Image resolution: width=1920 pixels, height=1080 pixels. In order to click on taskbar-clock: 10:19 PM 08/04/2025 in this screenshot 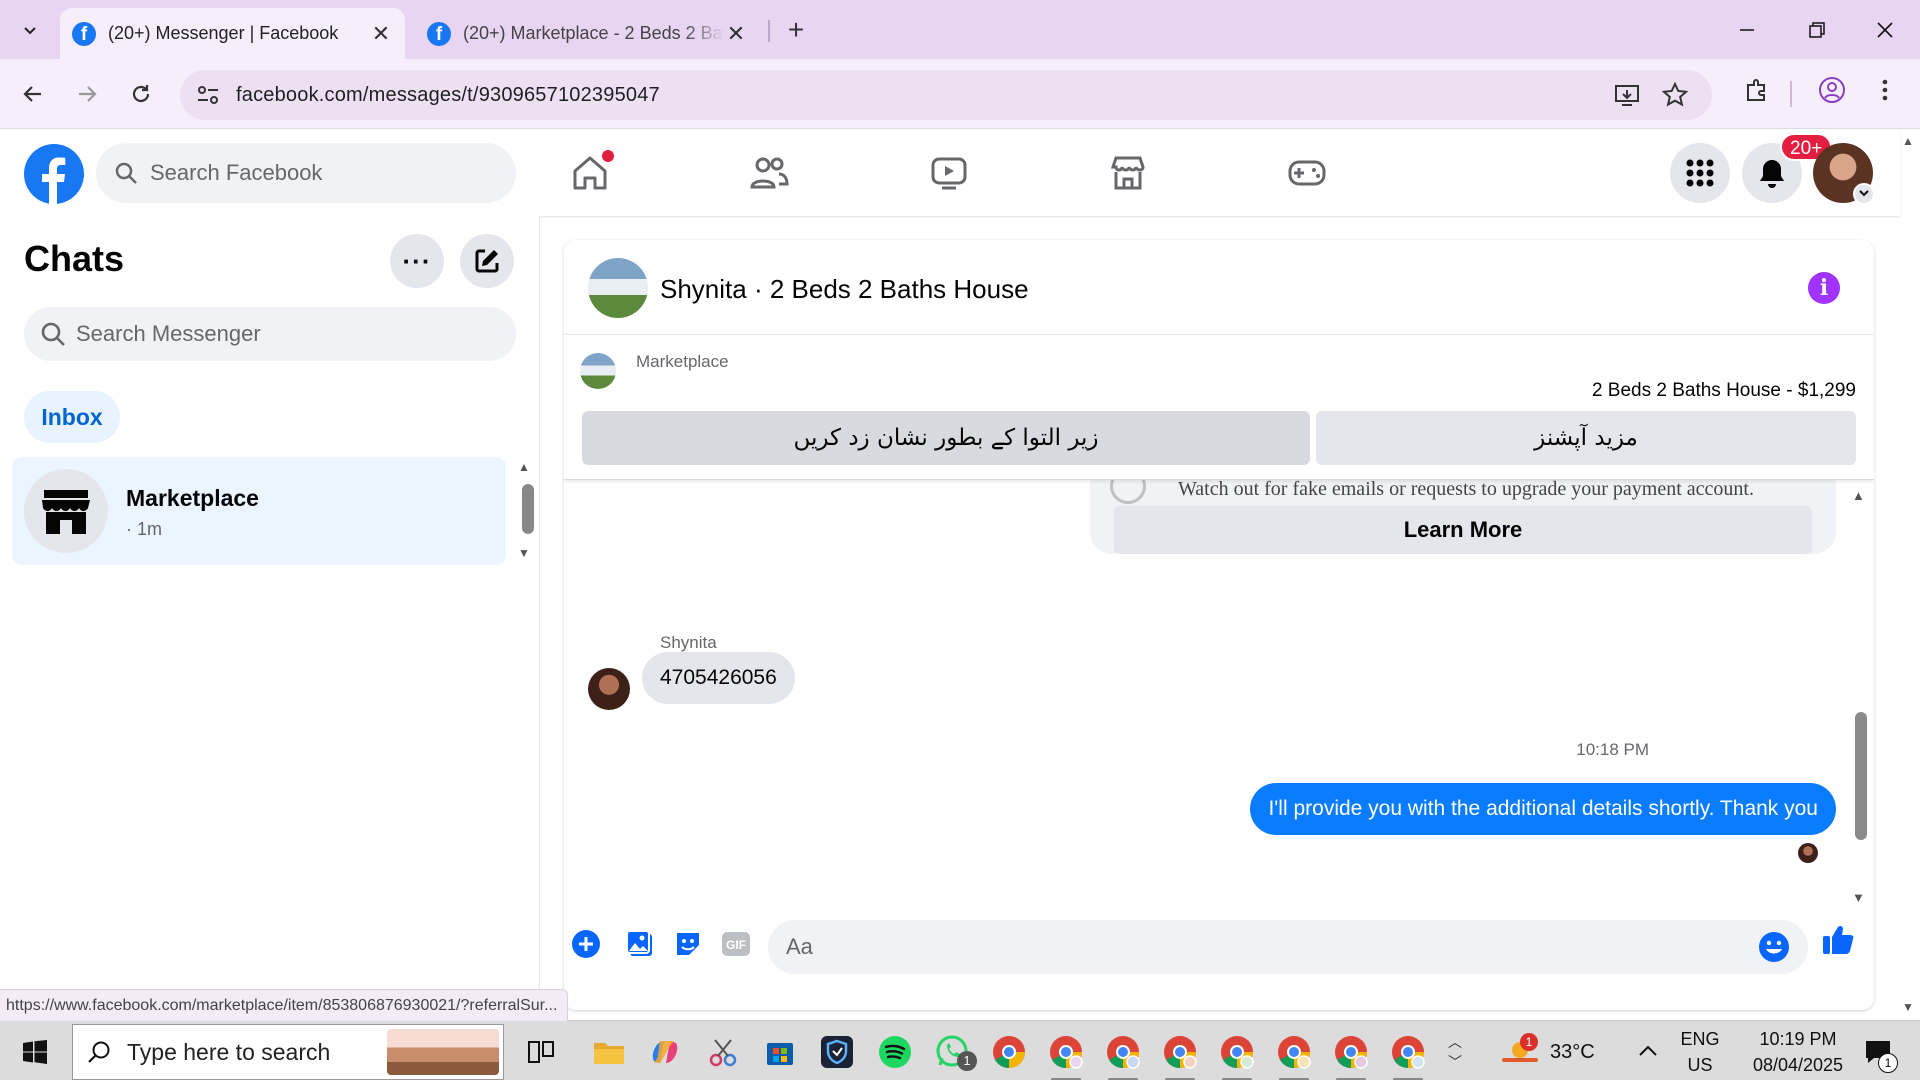, I will do `click(1798, 1052)`.